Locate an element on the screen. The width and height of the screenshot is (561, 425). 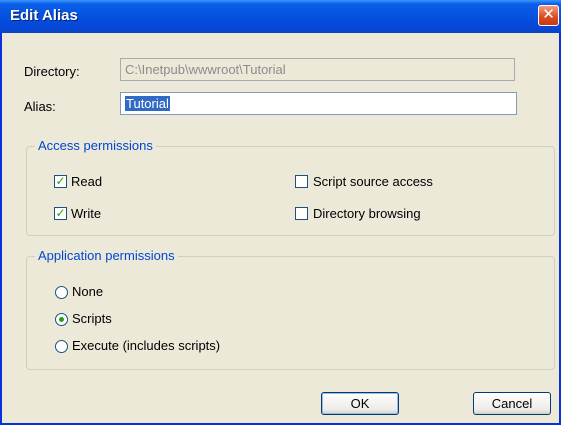
radio-dot-icon is located at coordinates (61, 319).